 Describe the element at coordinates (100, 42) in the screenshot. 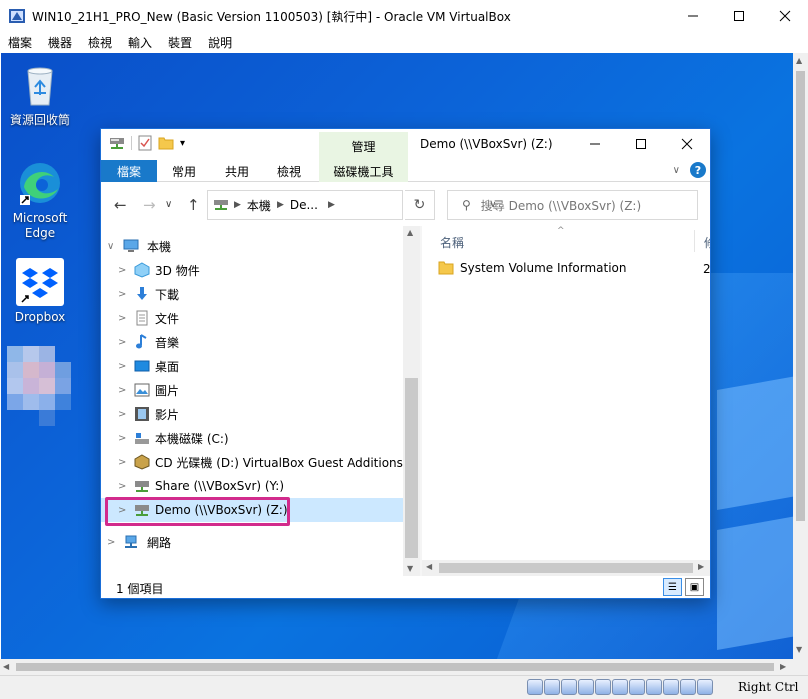

I see `menu-view: 檢視` at that location.